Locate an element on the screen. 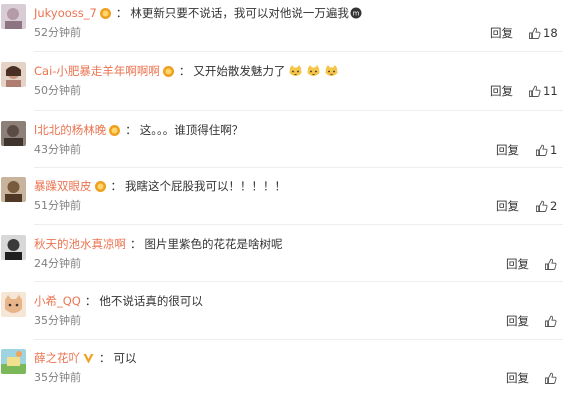  username: l北北的杨林晚 is located at coordinates (70, 130).